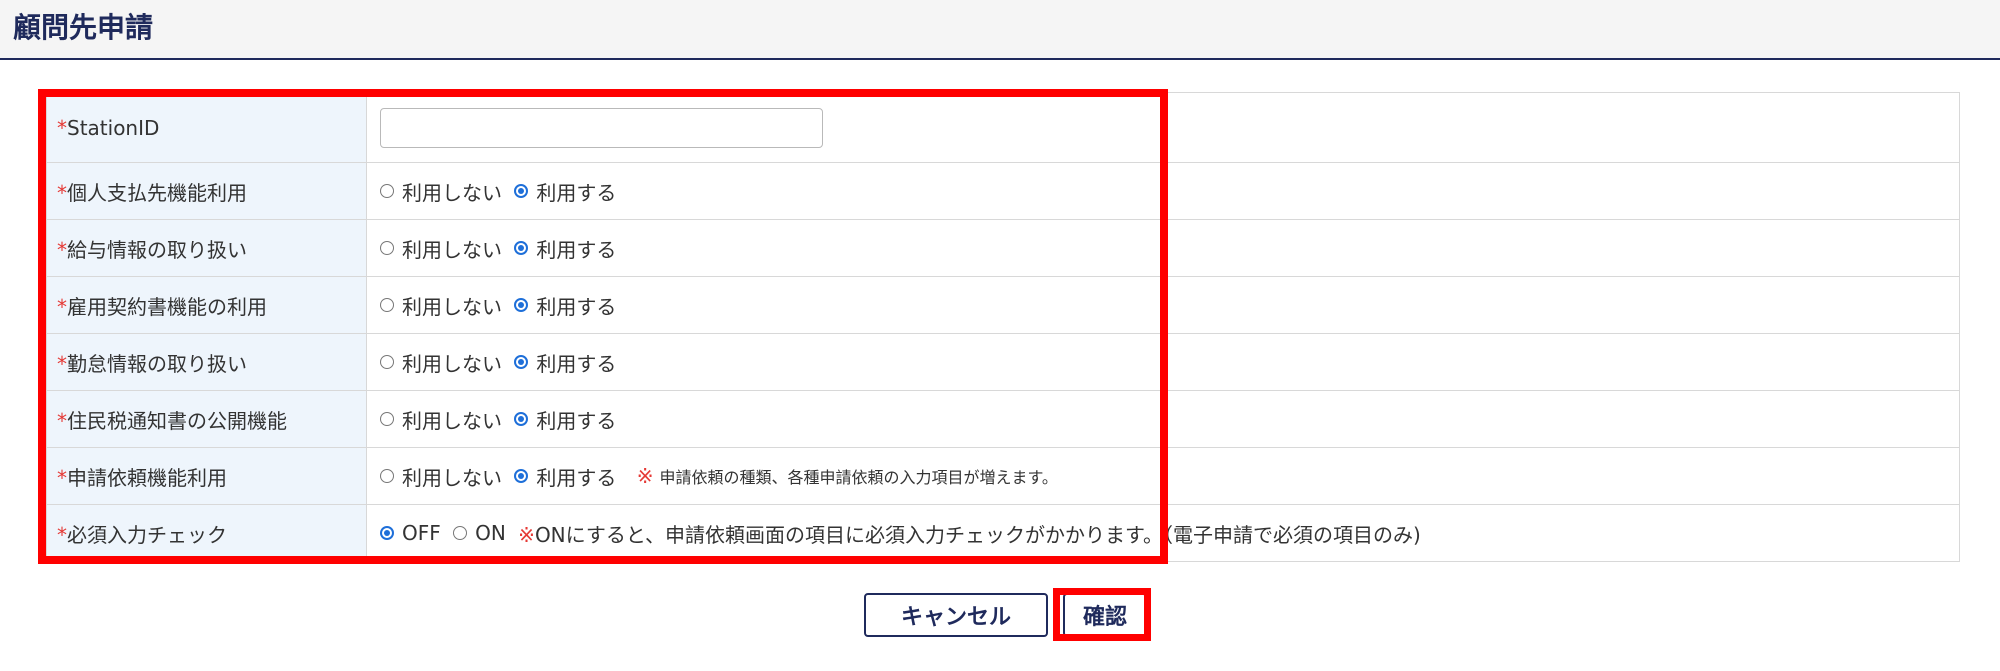 The height and width of the screenshot is (671, 2000). Describe the element at coordinates (83, 27) in the screenshot. I see `page-title: 顧問先申請` at that location.